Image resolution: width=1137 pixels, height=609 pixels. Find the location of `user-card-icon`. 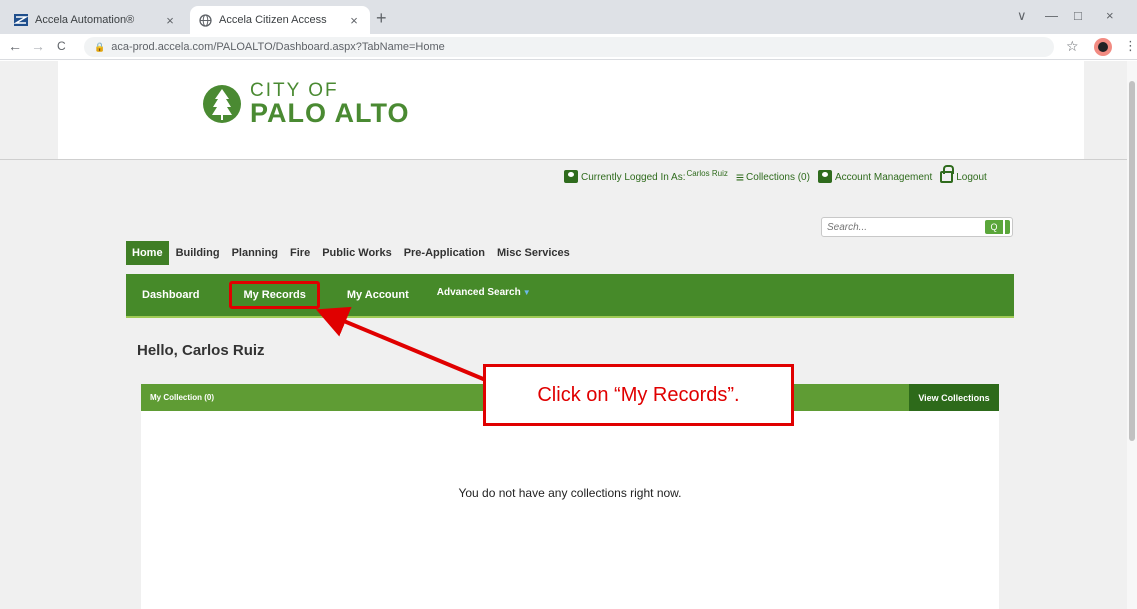

user-card-icon is located at coordinates (571, 176).